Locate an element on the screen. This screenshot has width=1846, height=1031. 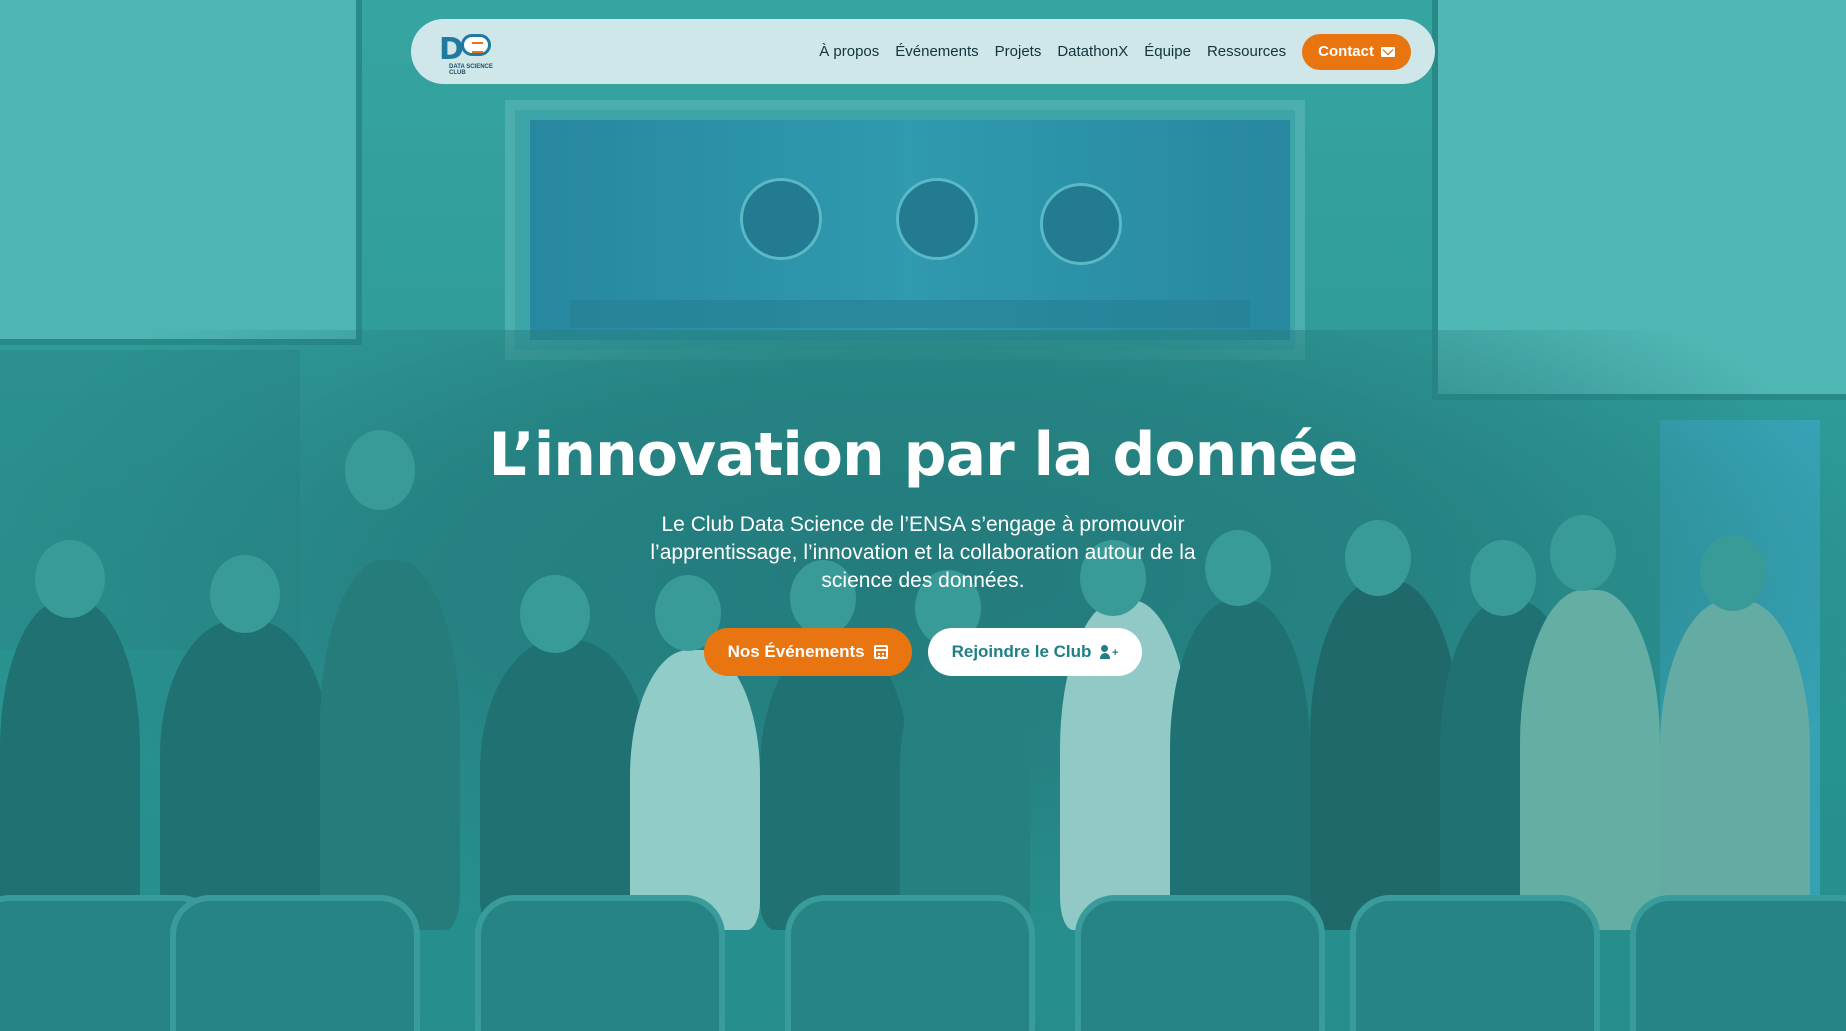
nav-link-evenements: Événements is located at coordinates (936, 51).